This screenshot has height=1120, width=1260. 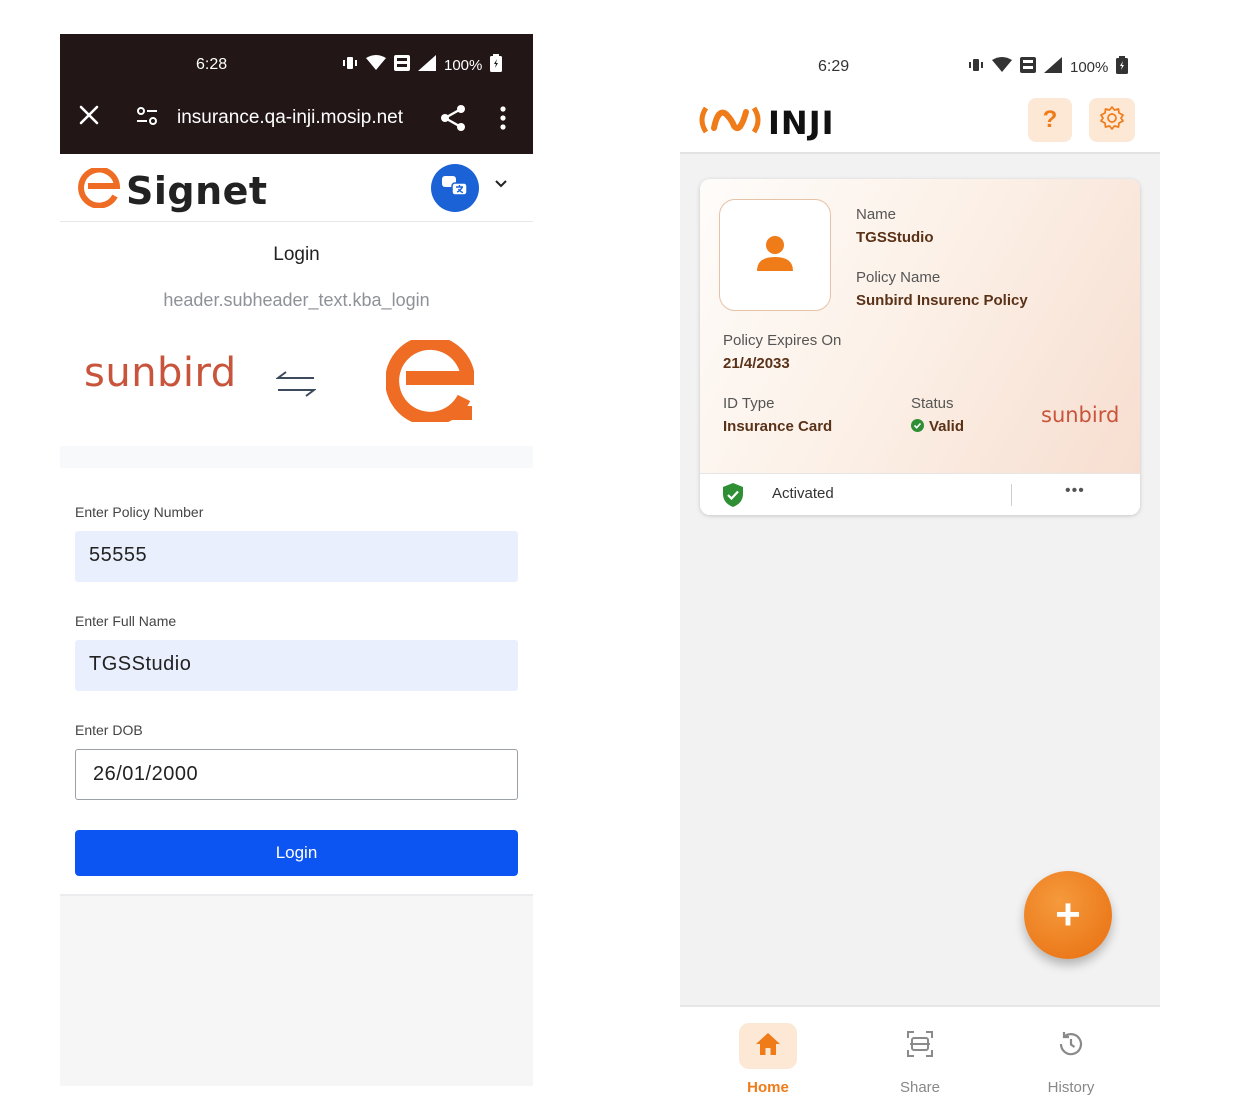 What do you see at coordinates (296, 853) in the screenshot?
I see `login-button: Login` at bounding box center [296, 853].